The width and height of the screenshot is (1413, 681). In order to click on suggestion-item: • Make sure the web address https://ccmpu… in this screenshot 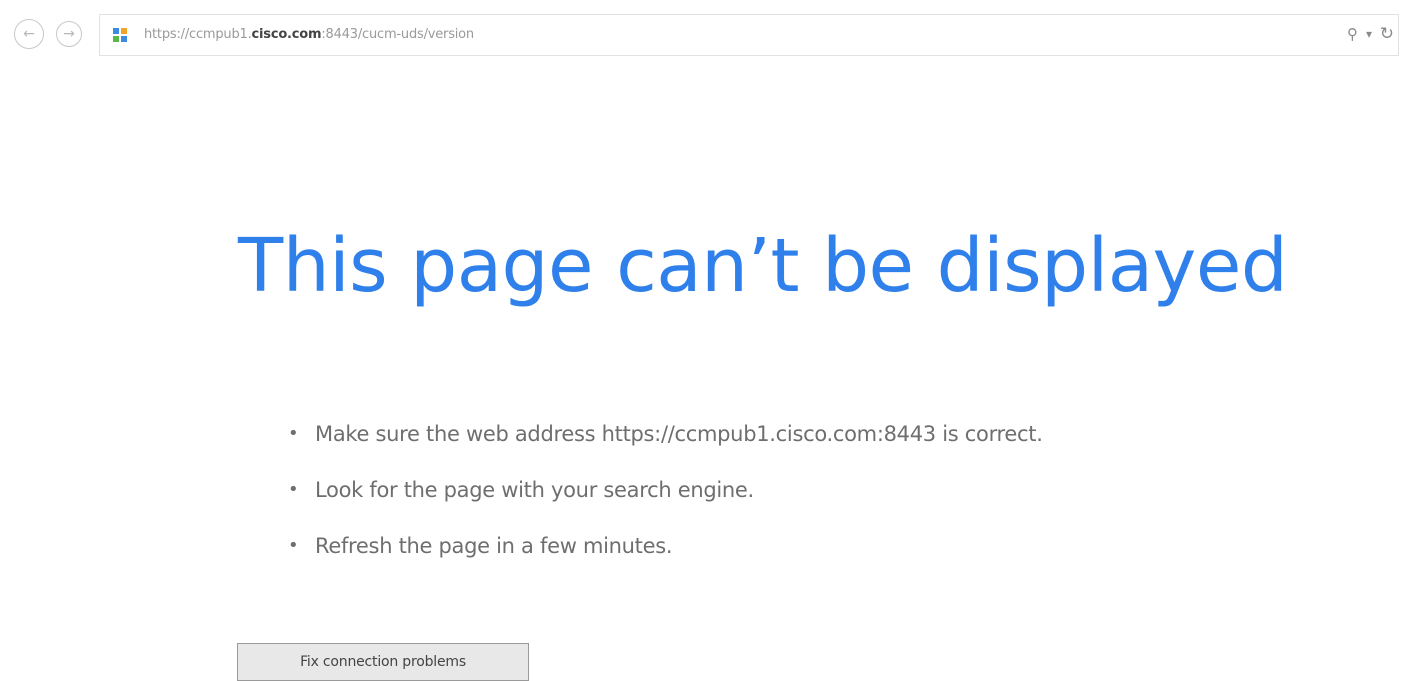, I will do `click(665, 442)`.